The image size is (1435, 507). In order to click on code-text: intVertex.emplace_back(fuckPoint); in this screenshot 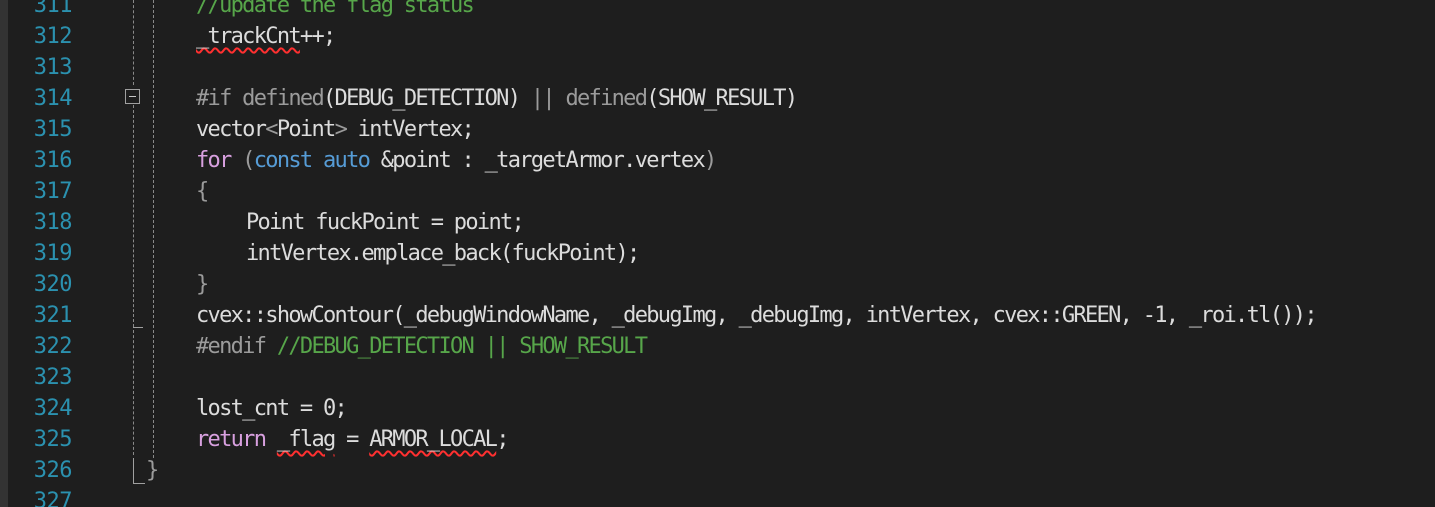, I will do `click(443, 253)`.